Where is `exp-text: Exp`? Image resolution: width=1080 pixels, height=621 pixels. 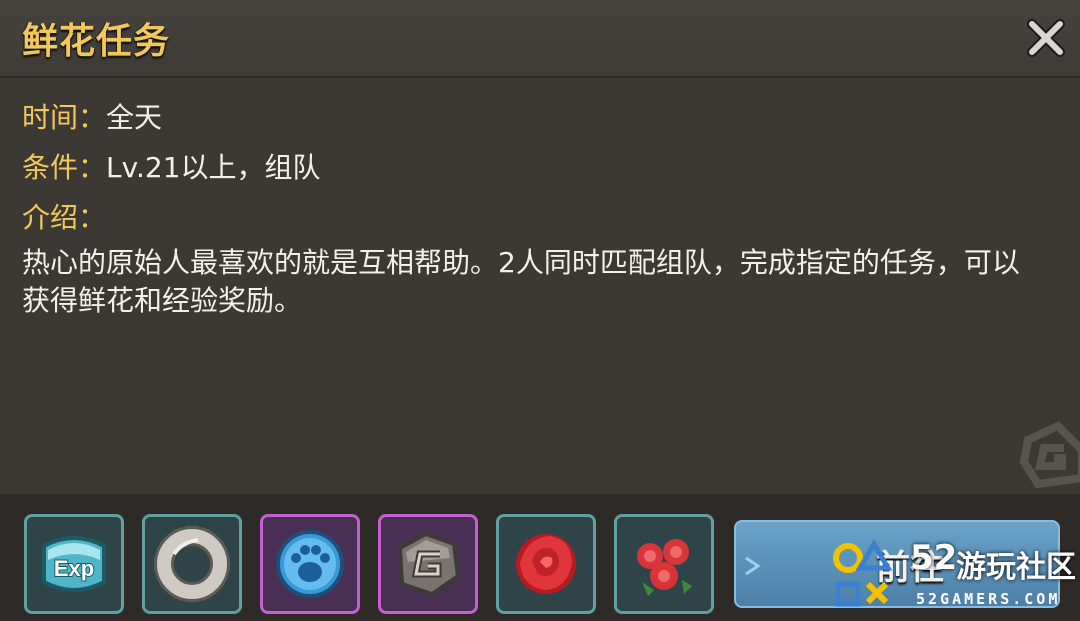 exp-text: Exp is located at coordinates (74, 568).